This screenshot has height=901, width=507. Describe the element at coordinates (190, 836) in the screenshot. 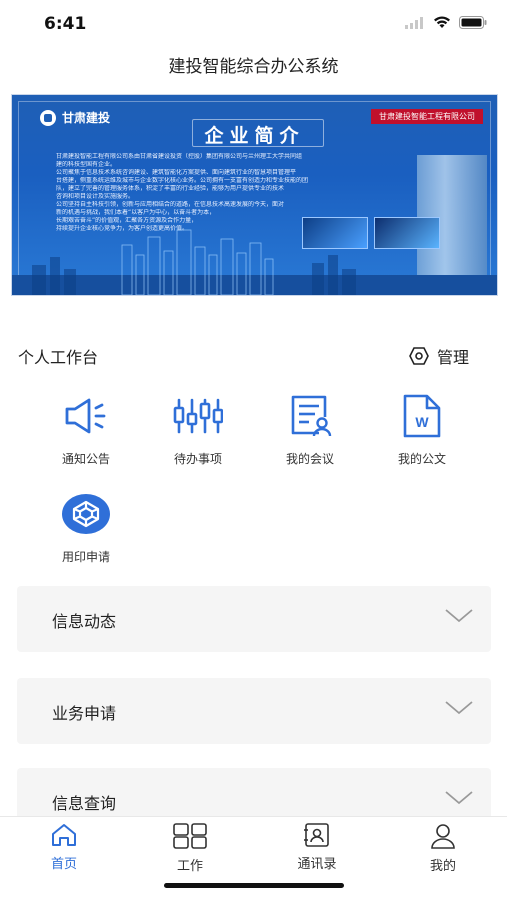

I see `grid-icon` at that location.